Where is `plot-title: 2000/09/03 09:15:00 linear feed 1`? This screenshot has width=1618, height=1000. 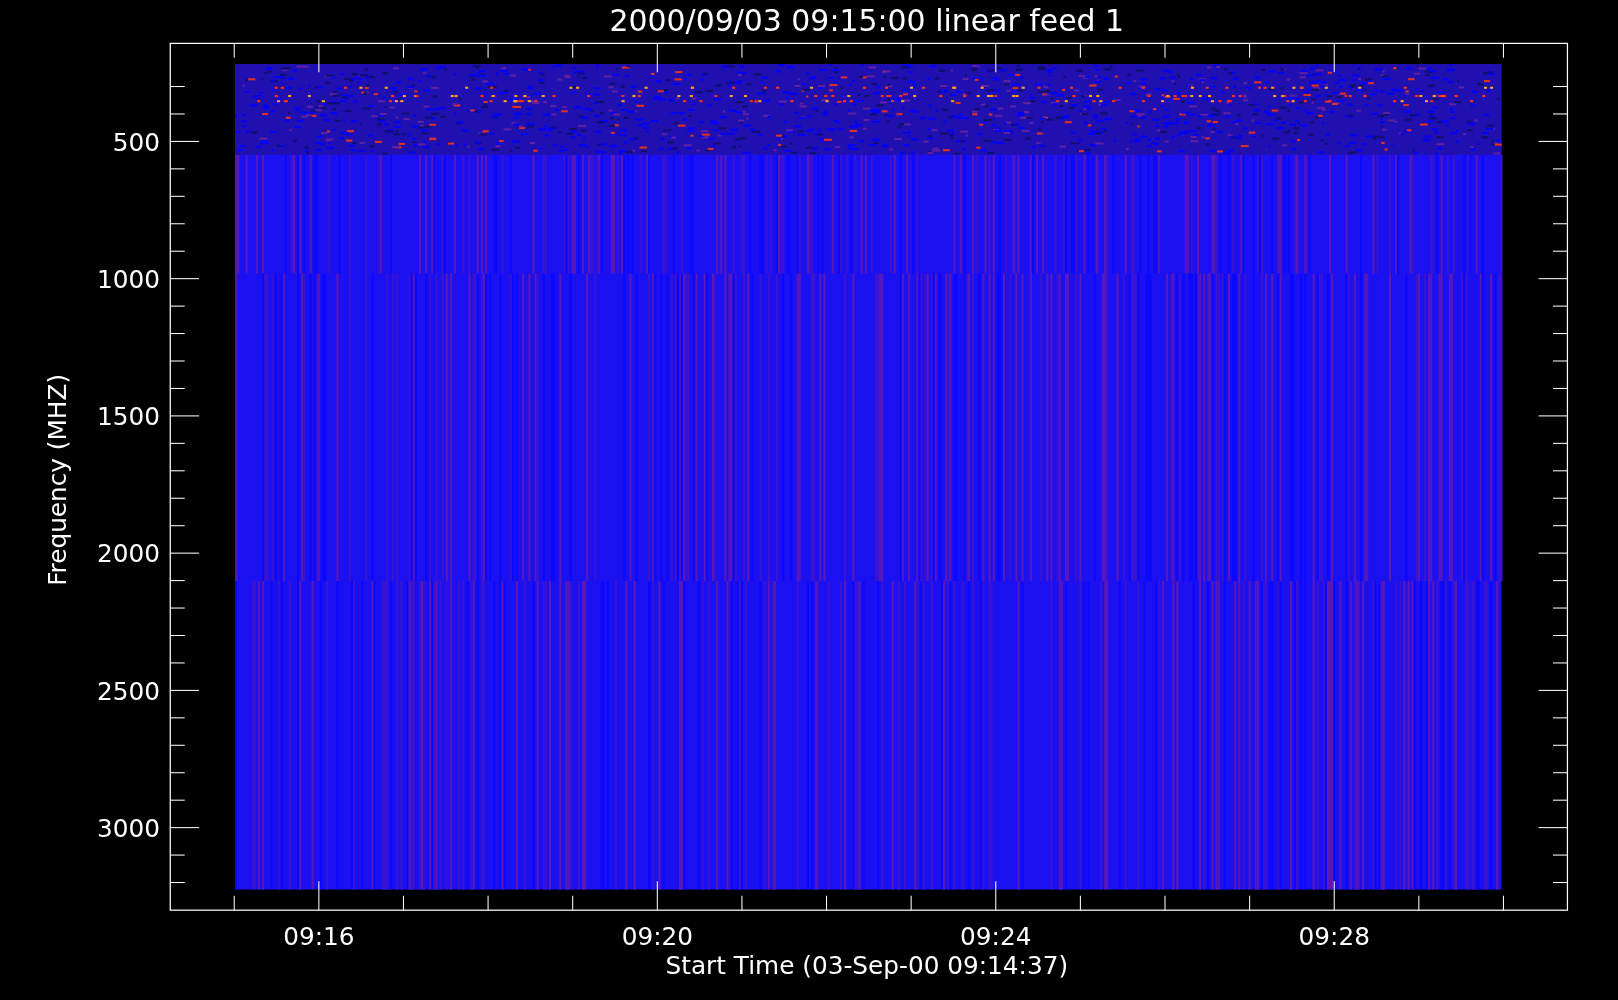 plot-title: 2000/09/03 09:15:00 linear feed 1 is located at coordinates (867, 20).